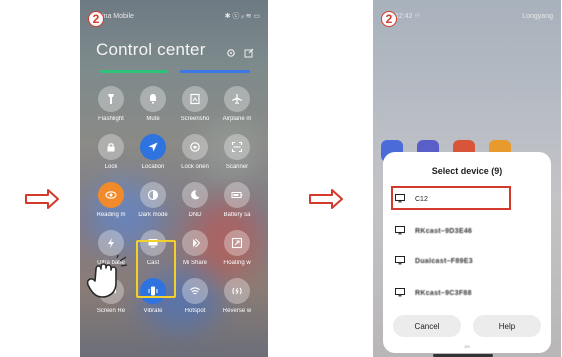 This screenshot has height=357, width=562. I want to click on settings-gear-icon, so click(231, 51).